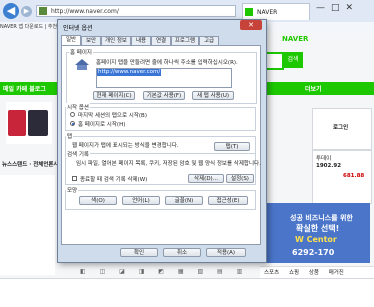 The image size is (374, 307). Describe the element at coordinates (316, 239) in the screenshot. I see `ad-text-line3: W Centor` at that location.